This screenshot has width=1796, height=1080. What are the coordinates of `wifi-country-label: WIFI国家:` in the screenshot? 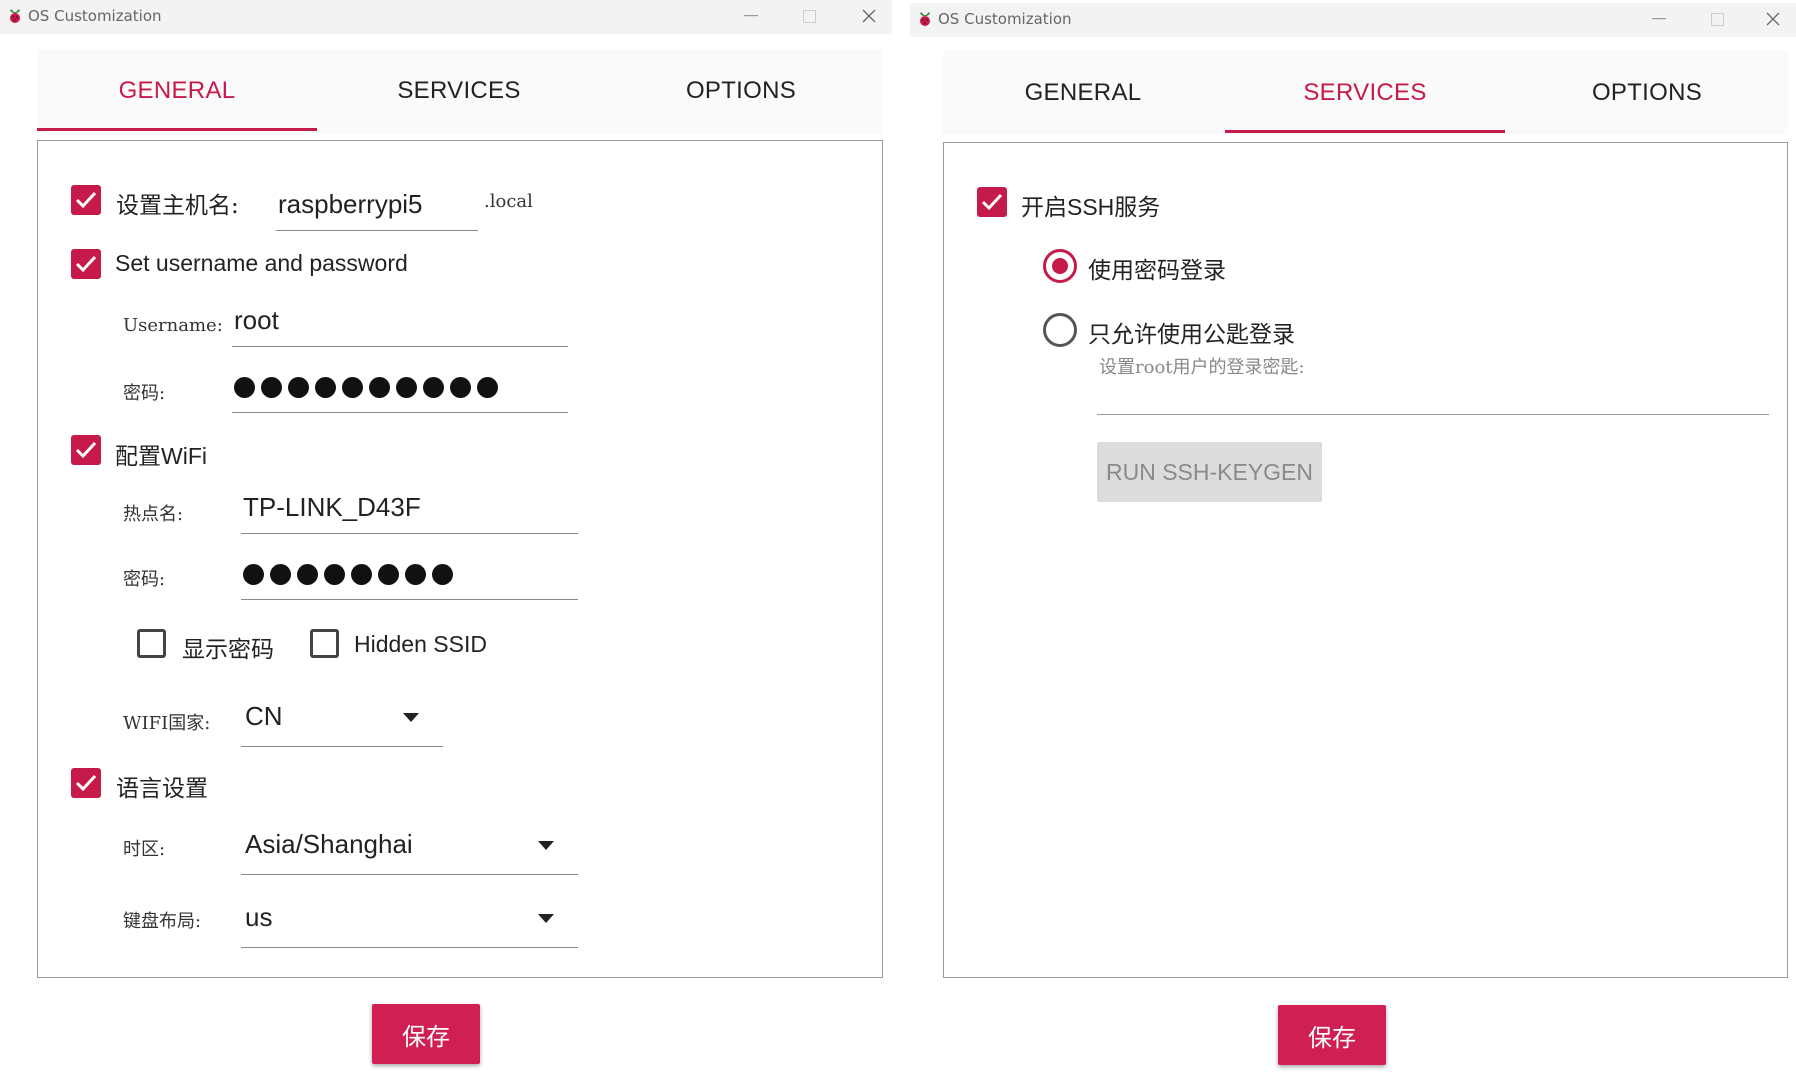 It's located at (167, 723).